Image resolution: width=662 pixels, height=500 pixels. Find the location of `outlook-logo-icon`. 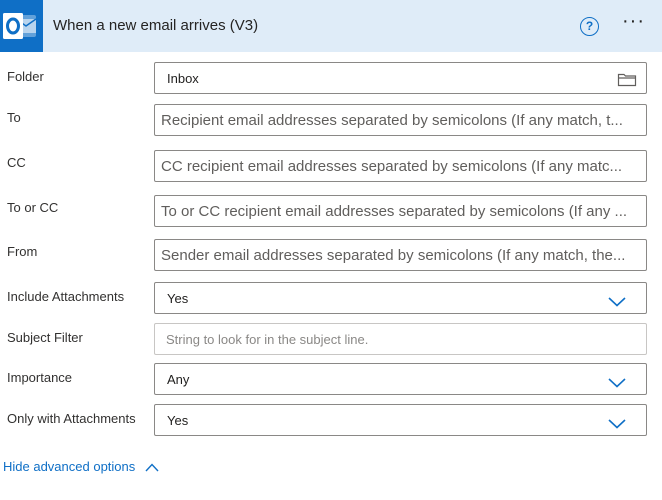

outlook-logo-icon is located at coordinates (21, 26).